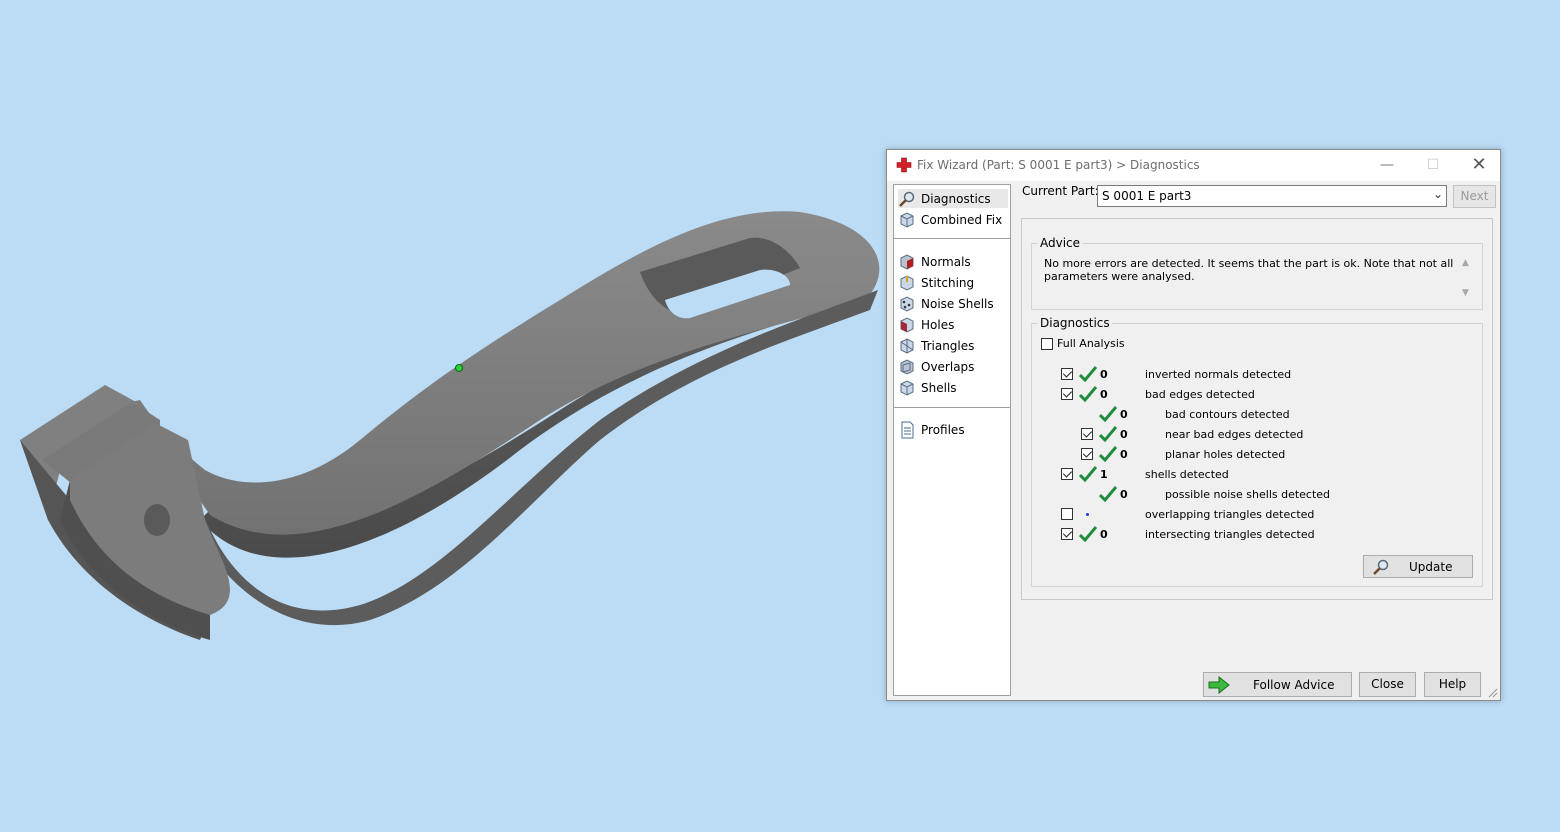 The width and height of the screenshot is (1560, 832). I want to click on nav-label: Holes, so click(938, 324).